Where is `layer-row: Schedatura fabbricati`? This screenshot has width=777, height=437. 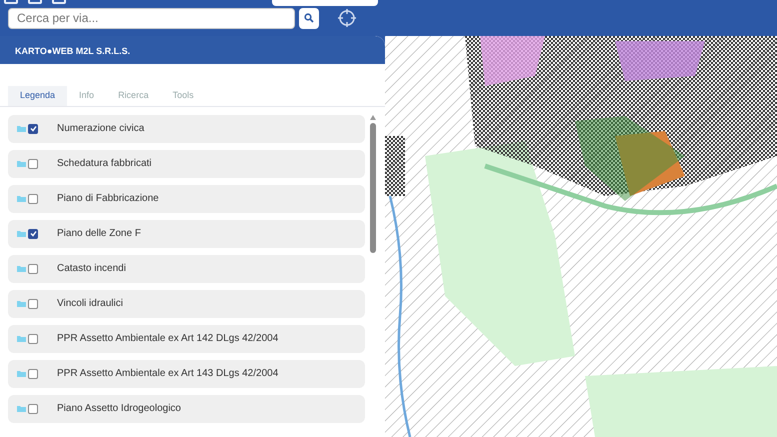
layer-row: Schedatura fabbricati is located at coordinates (186, 164).